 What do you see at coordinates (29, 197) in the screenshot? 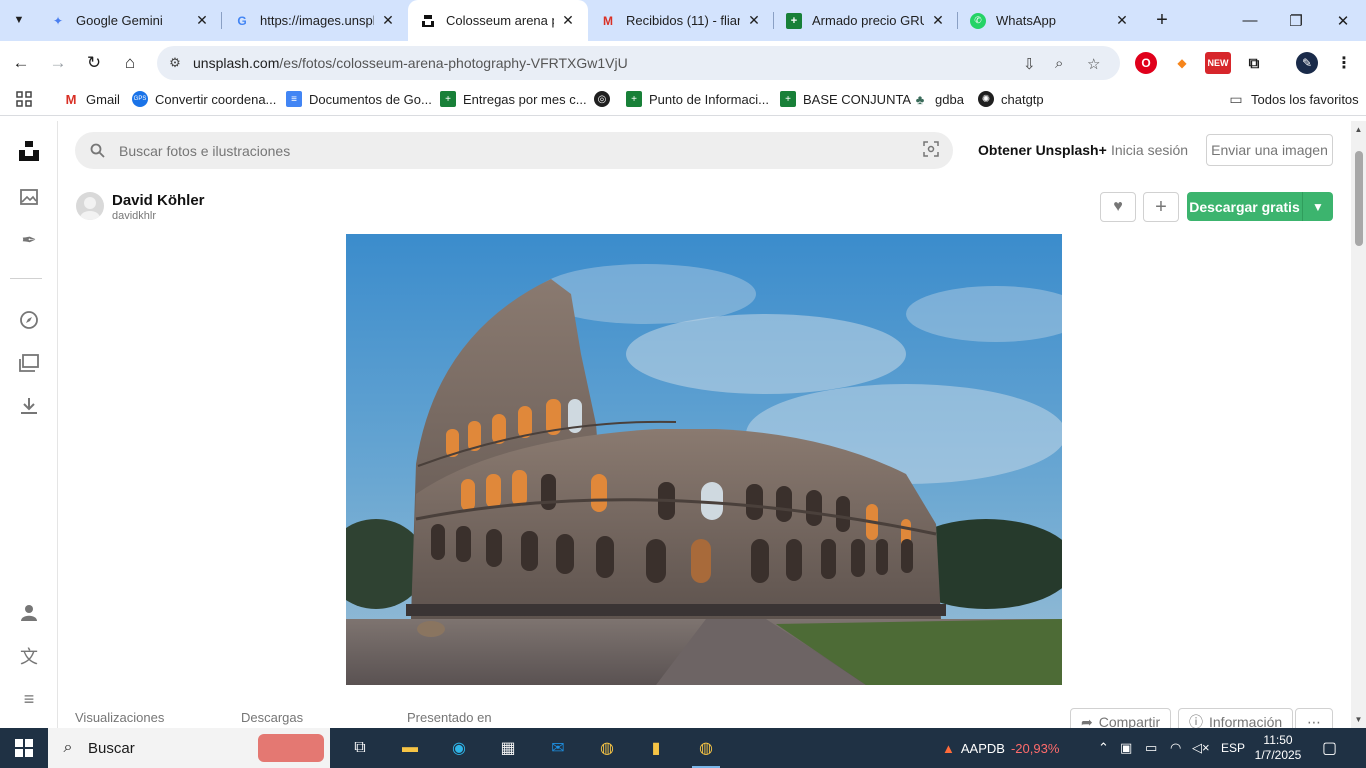
I see `photos-icon` at bounding box center [29, 197].